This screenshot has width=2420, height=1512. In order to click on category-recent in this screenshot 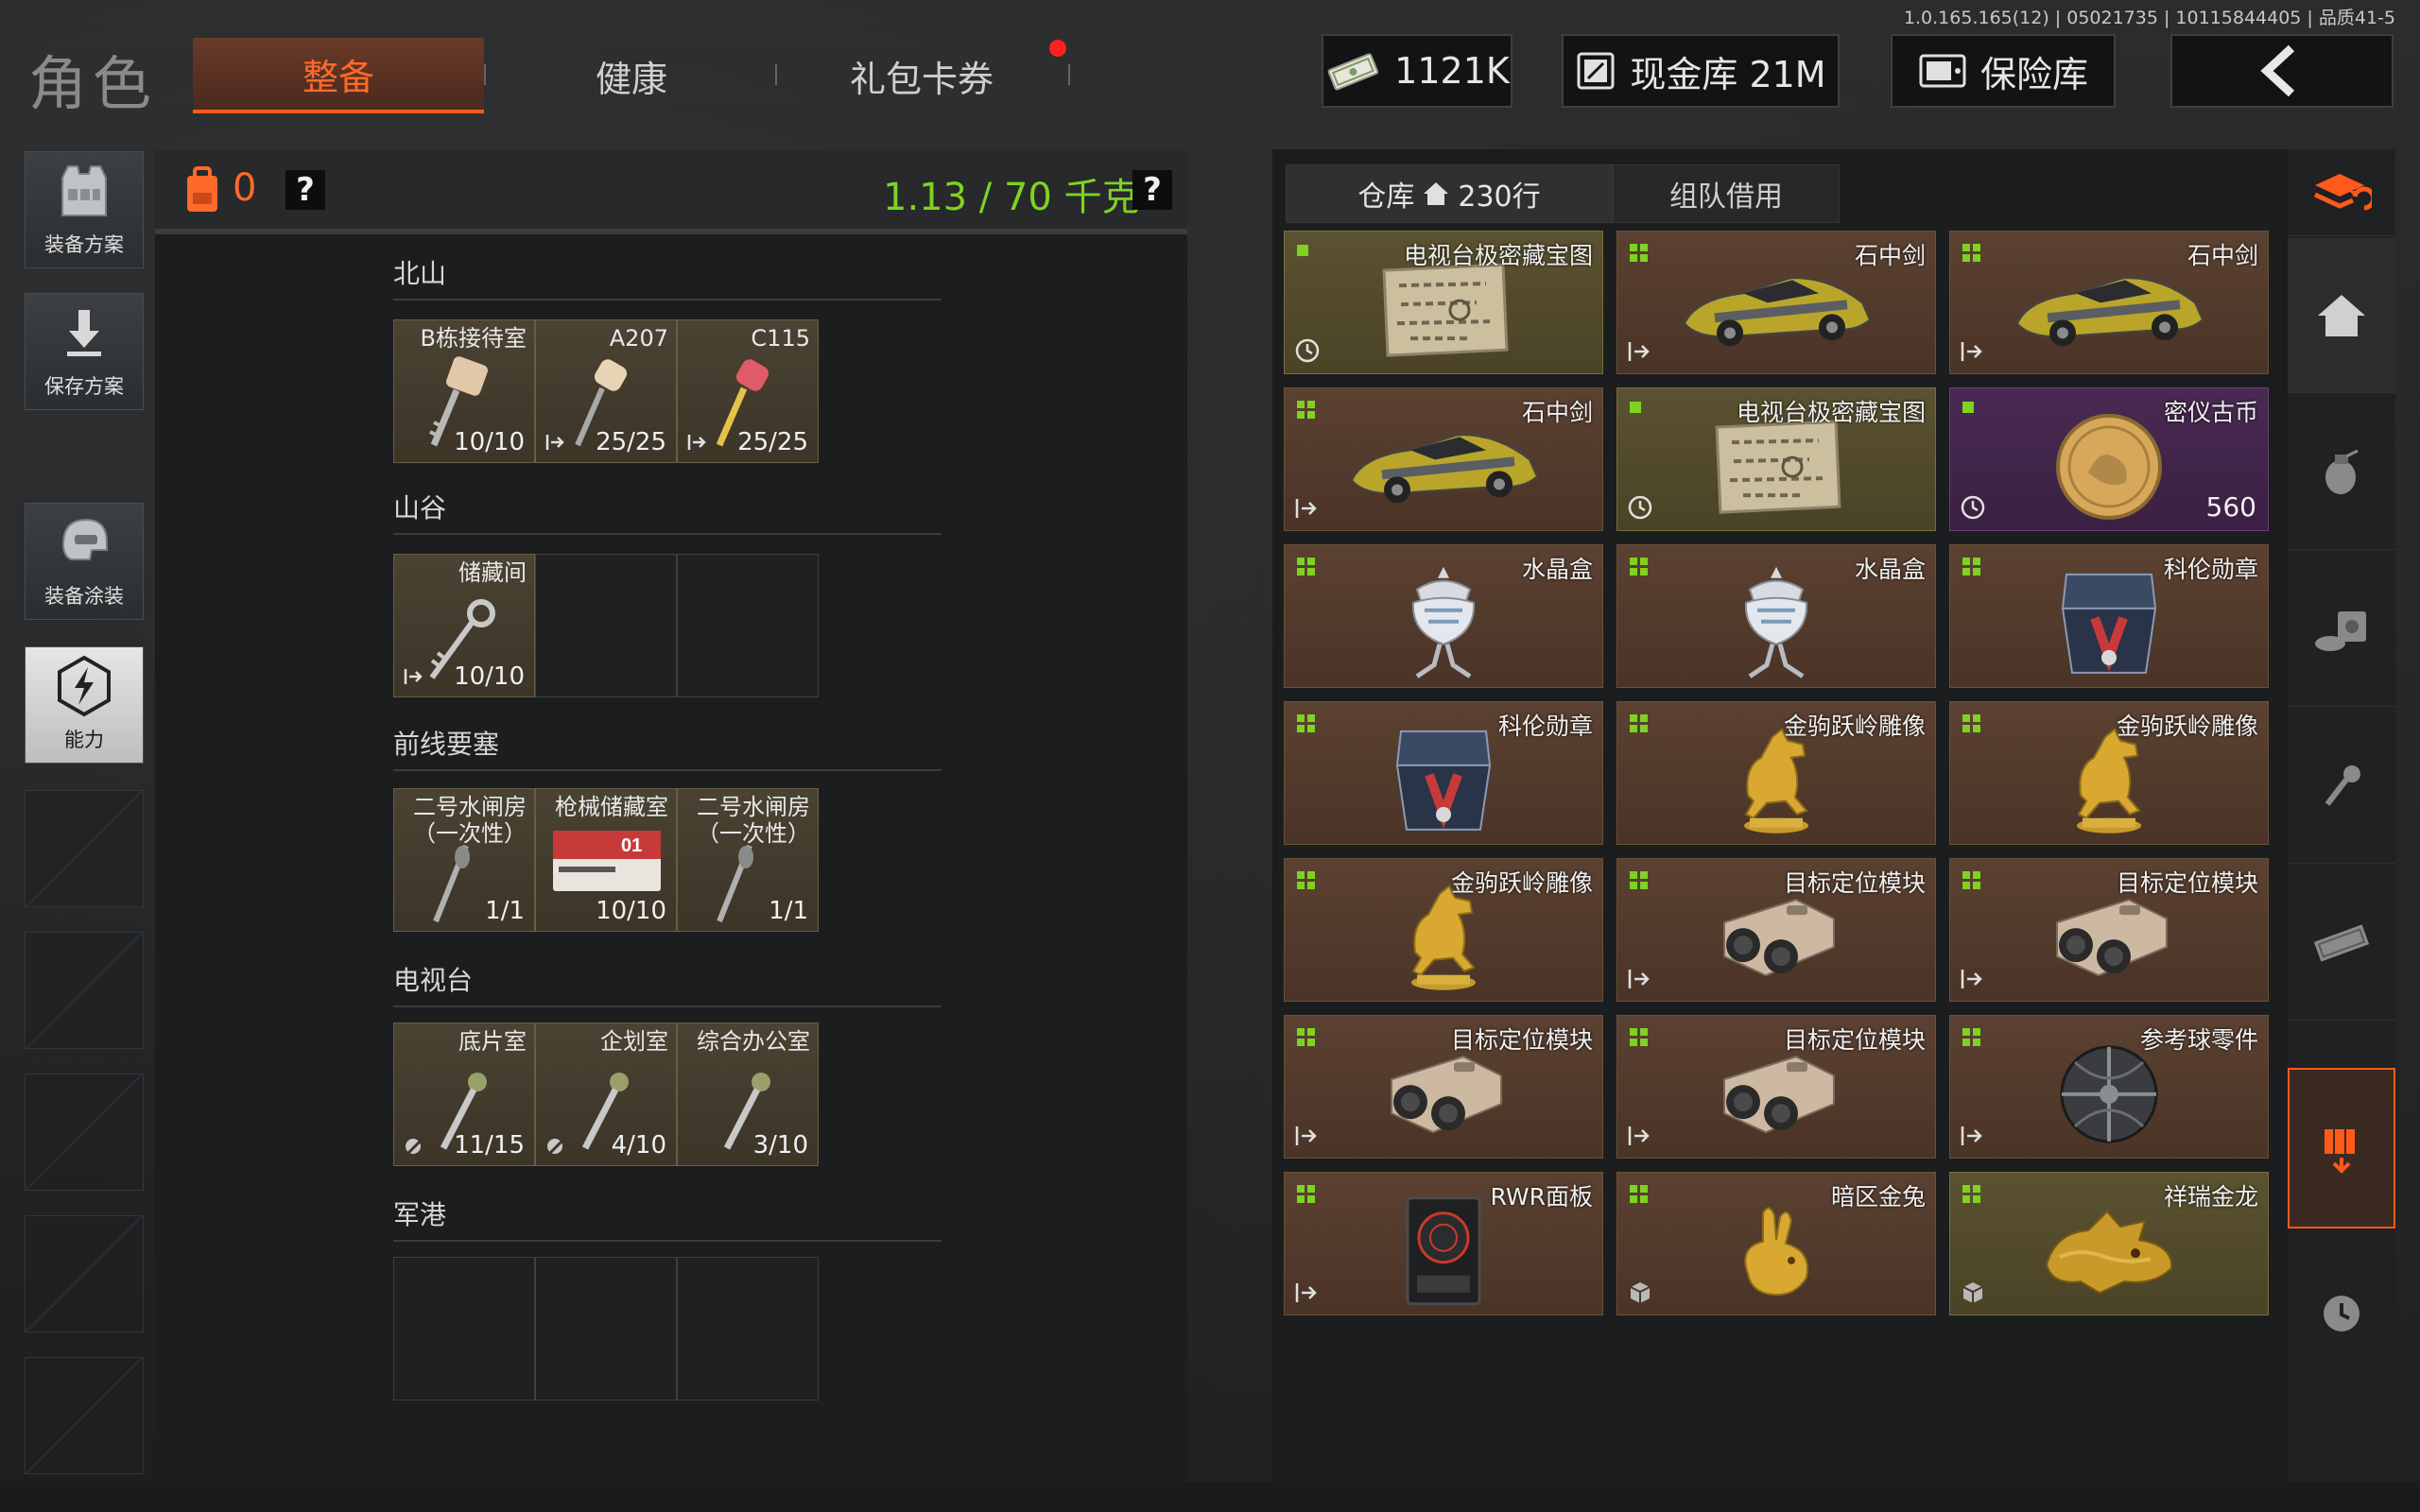, I will do `click(2341, 1313)`.